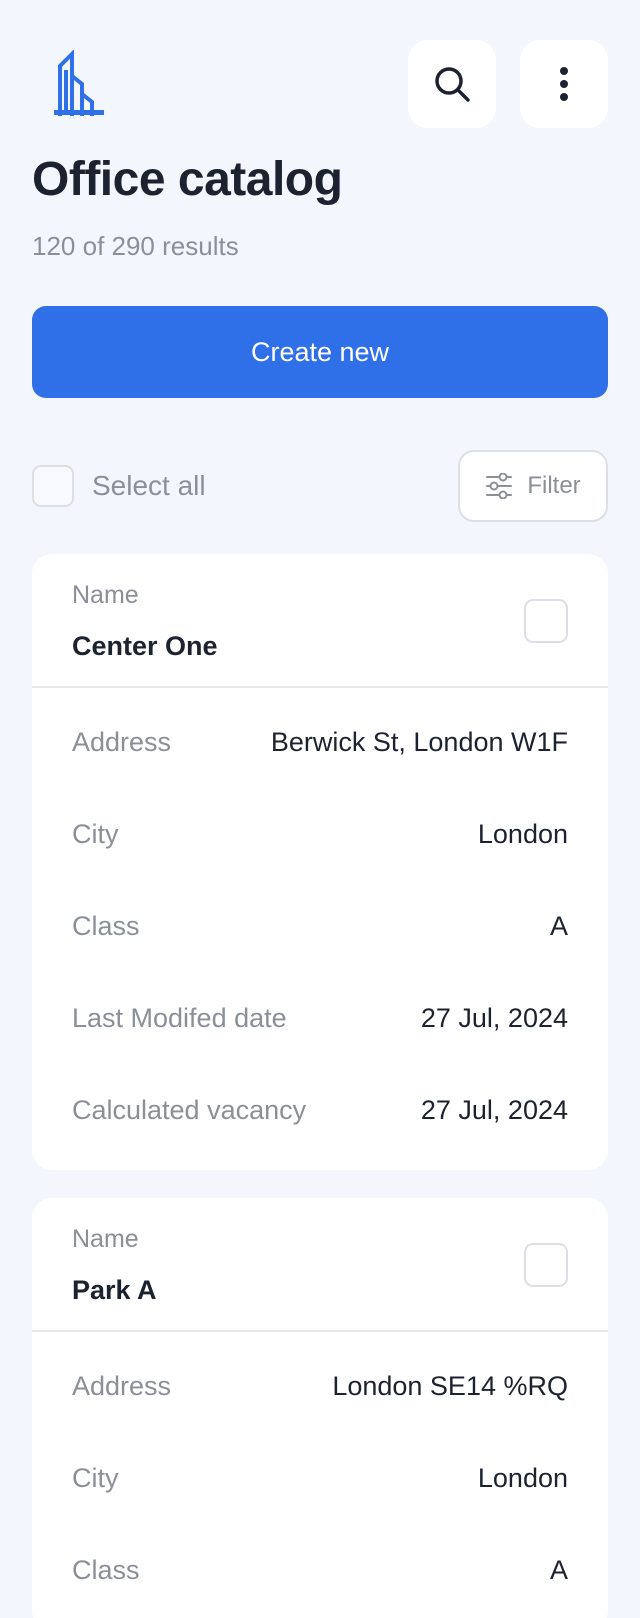  I want to click on search-icon, so click(452, 84).